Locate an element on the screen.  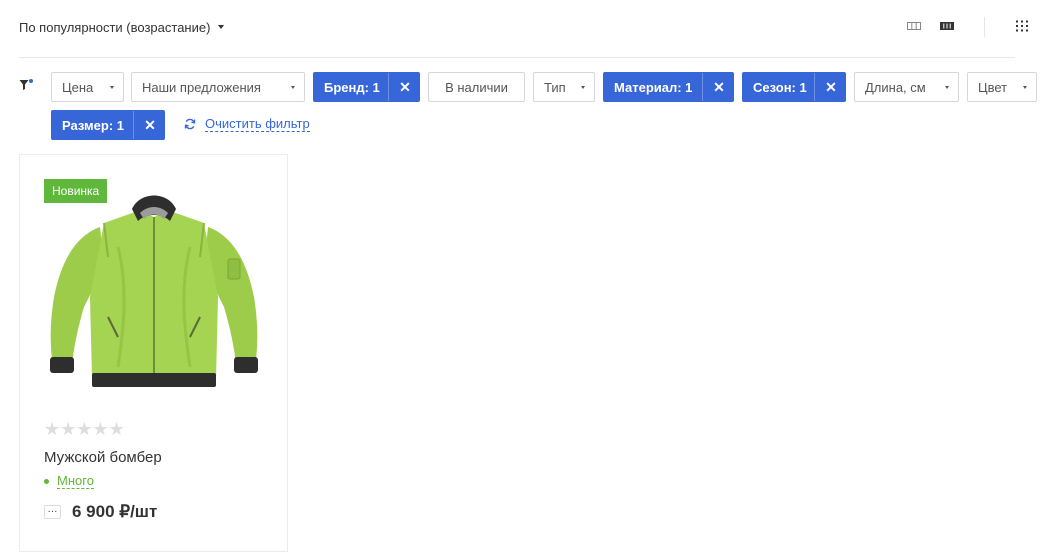
filter-icon is located at coordinates (26, 84).